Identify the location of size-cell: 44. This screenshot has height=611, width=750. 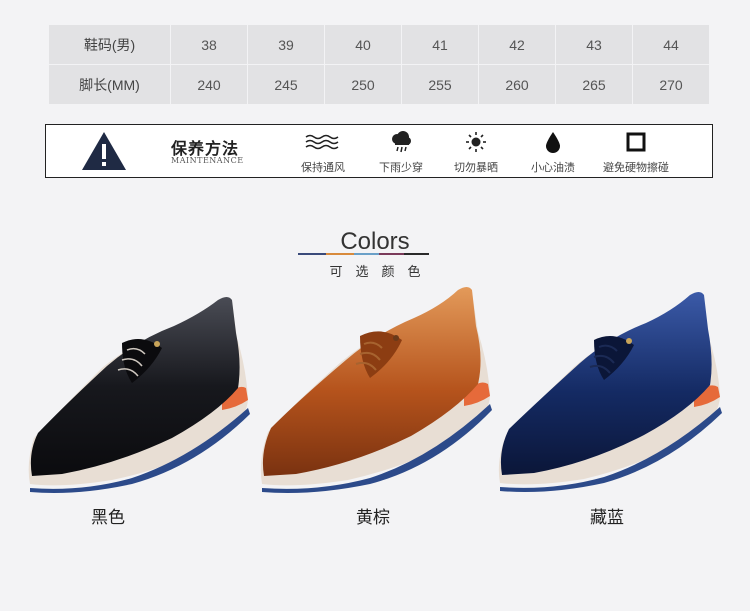
(671, 44).